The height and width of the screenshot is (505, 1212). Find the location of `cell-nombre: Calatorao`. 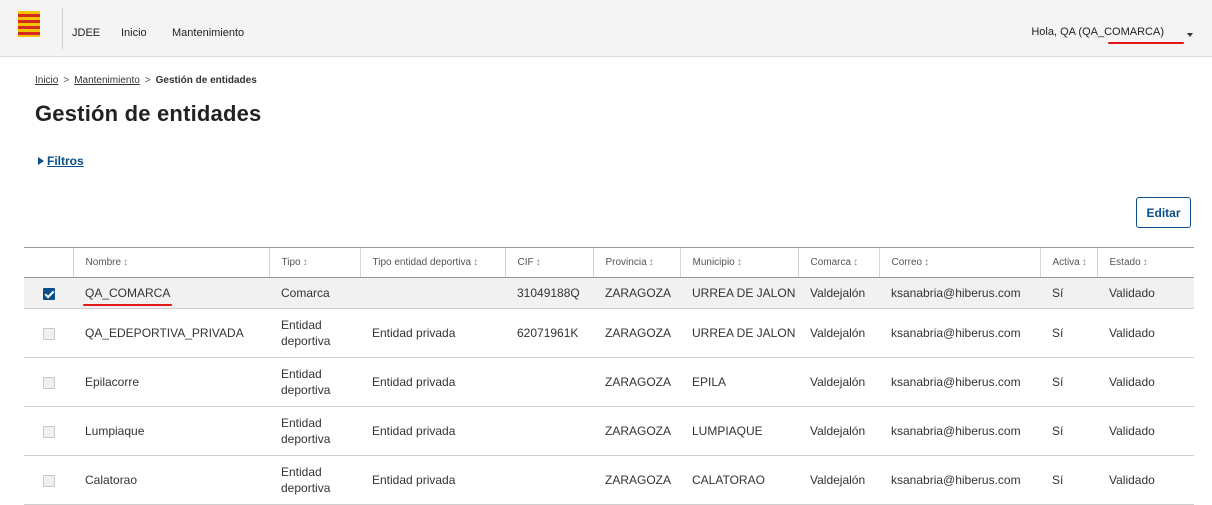

cell-nombre: Calatorao is located at coordinates (171, 480).